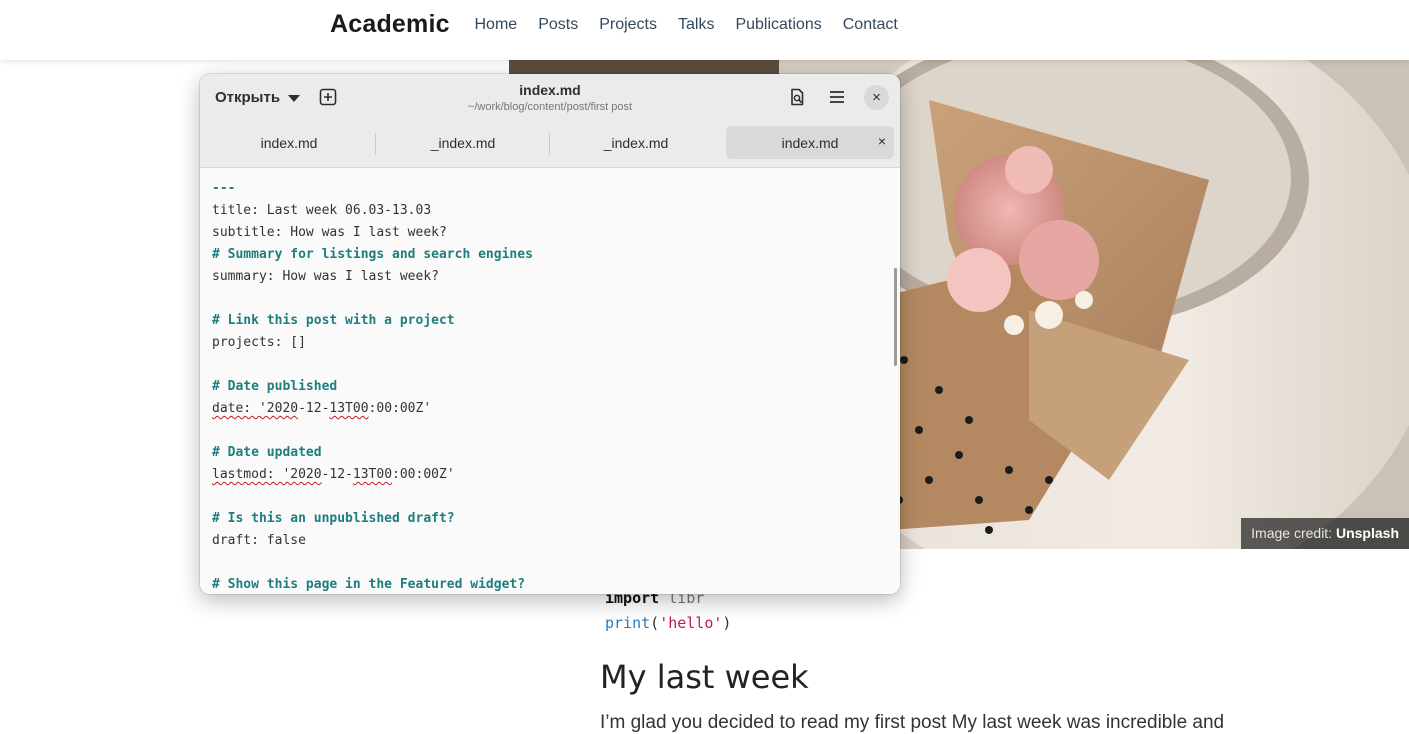 Image resolution: width=1409 pixels, height=734 pixels. Describe the element at coordinates (322, 210) in the screenshot. I see `editor-line: title: Last week 06.03-13.03` at that location.